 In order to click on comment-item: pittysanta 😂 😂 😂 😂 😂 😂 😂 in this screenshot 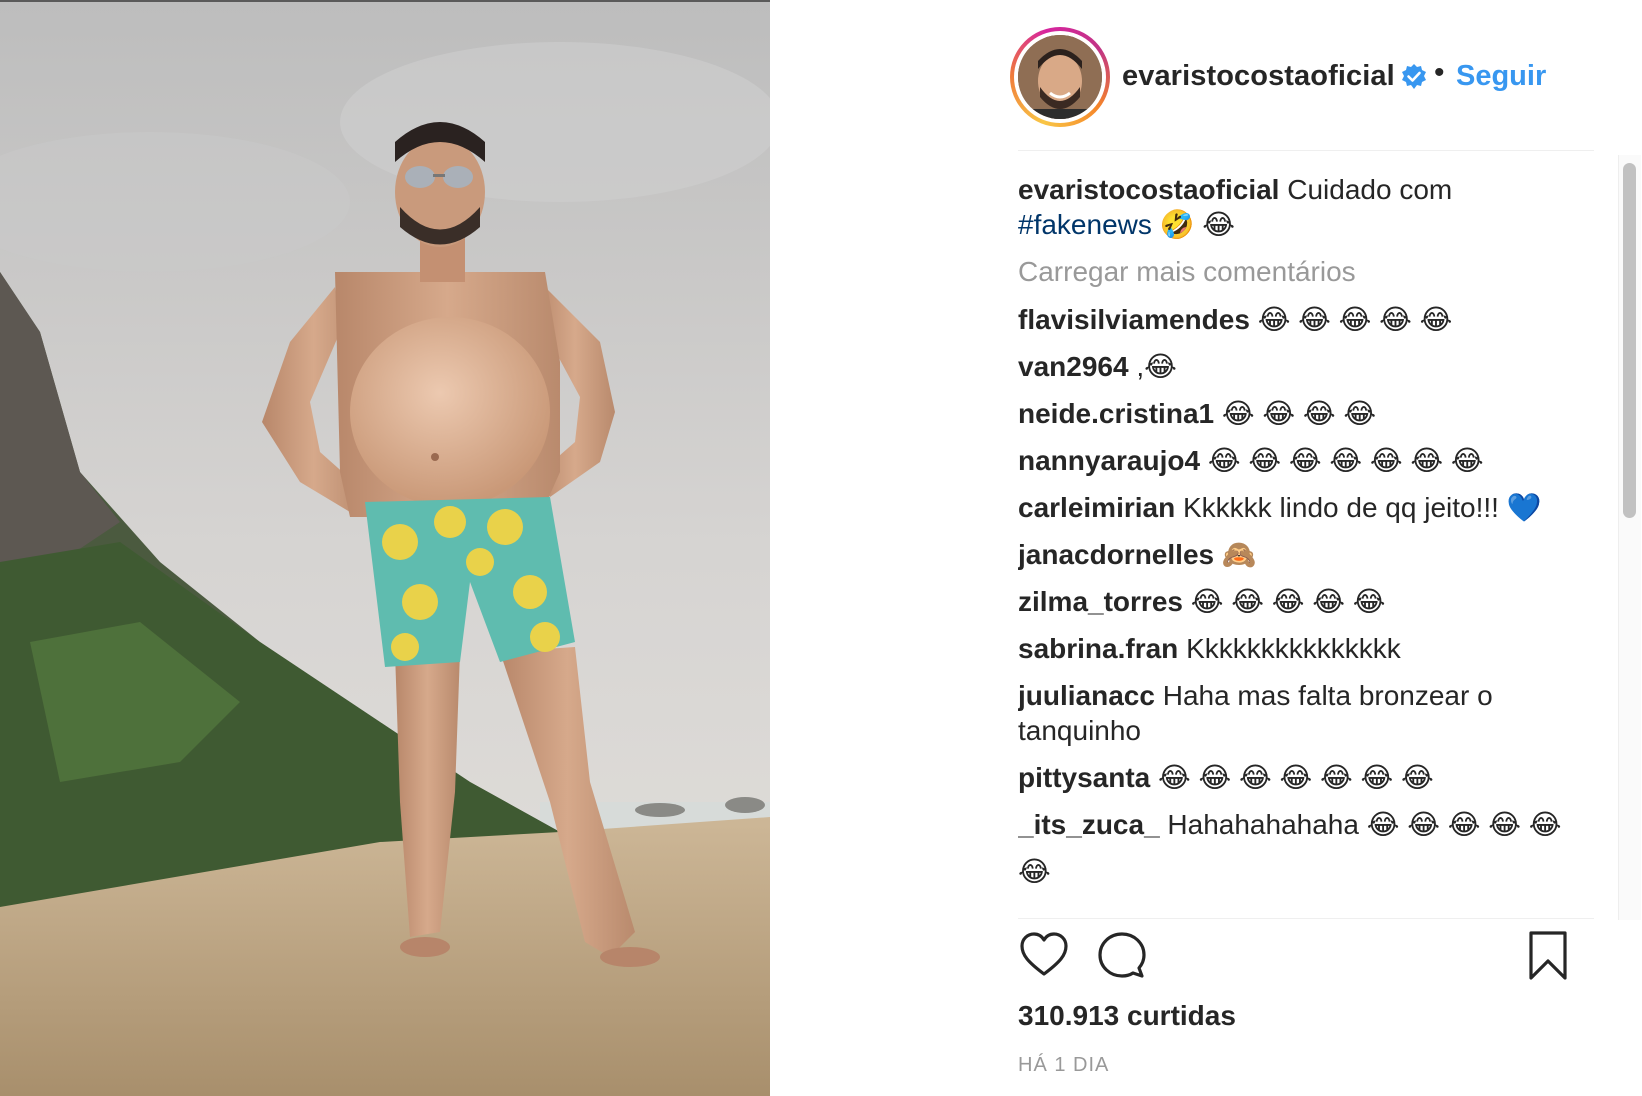, I will do `click(1298, 777)`.